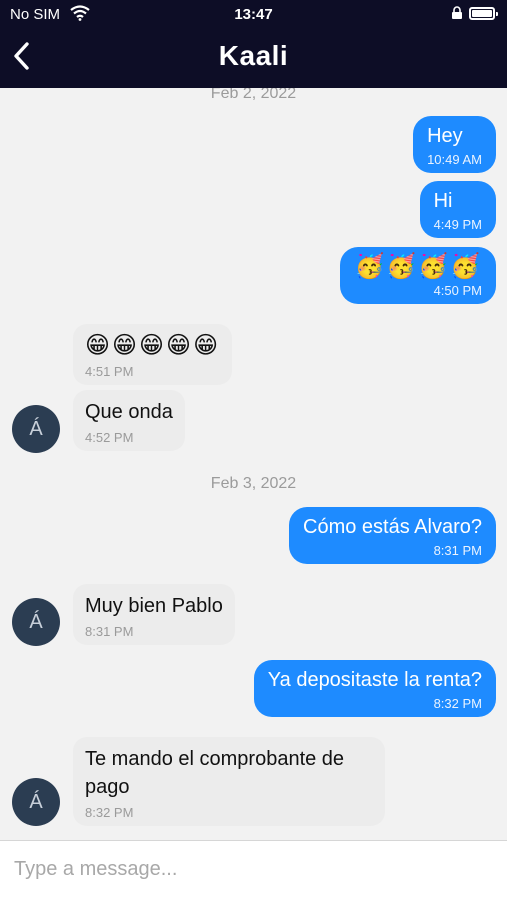 Image resolution: width=507 pixels, height=900 pixels. I want to click on outgoing-message: Cómo estás Alvaro? 8:31 PM, so click(392, 535).